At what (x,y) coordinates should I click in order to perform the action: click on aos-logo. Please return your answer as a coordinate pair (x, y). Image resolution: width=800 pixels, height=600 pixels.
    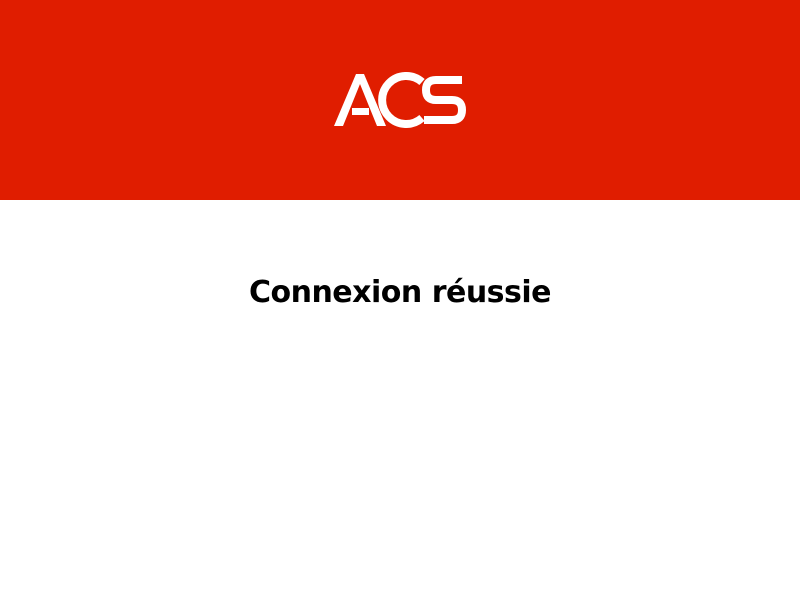
    Looking at the image, I should click on (400, 100).